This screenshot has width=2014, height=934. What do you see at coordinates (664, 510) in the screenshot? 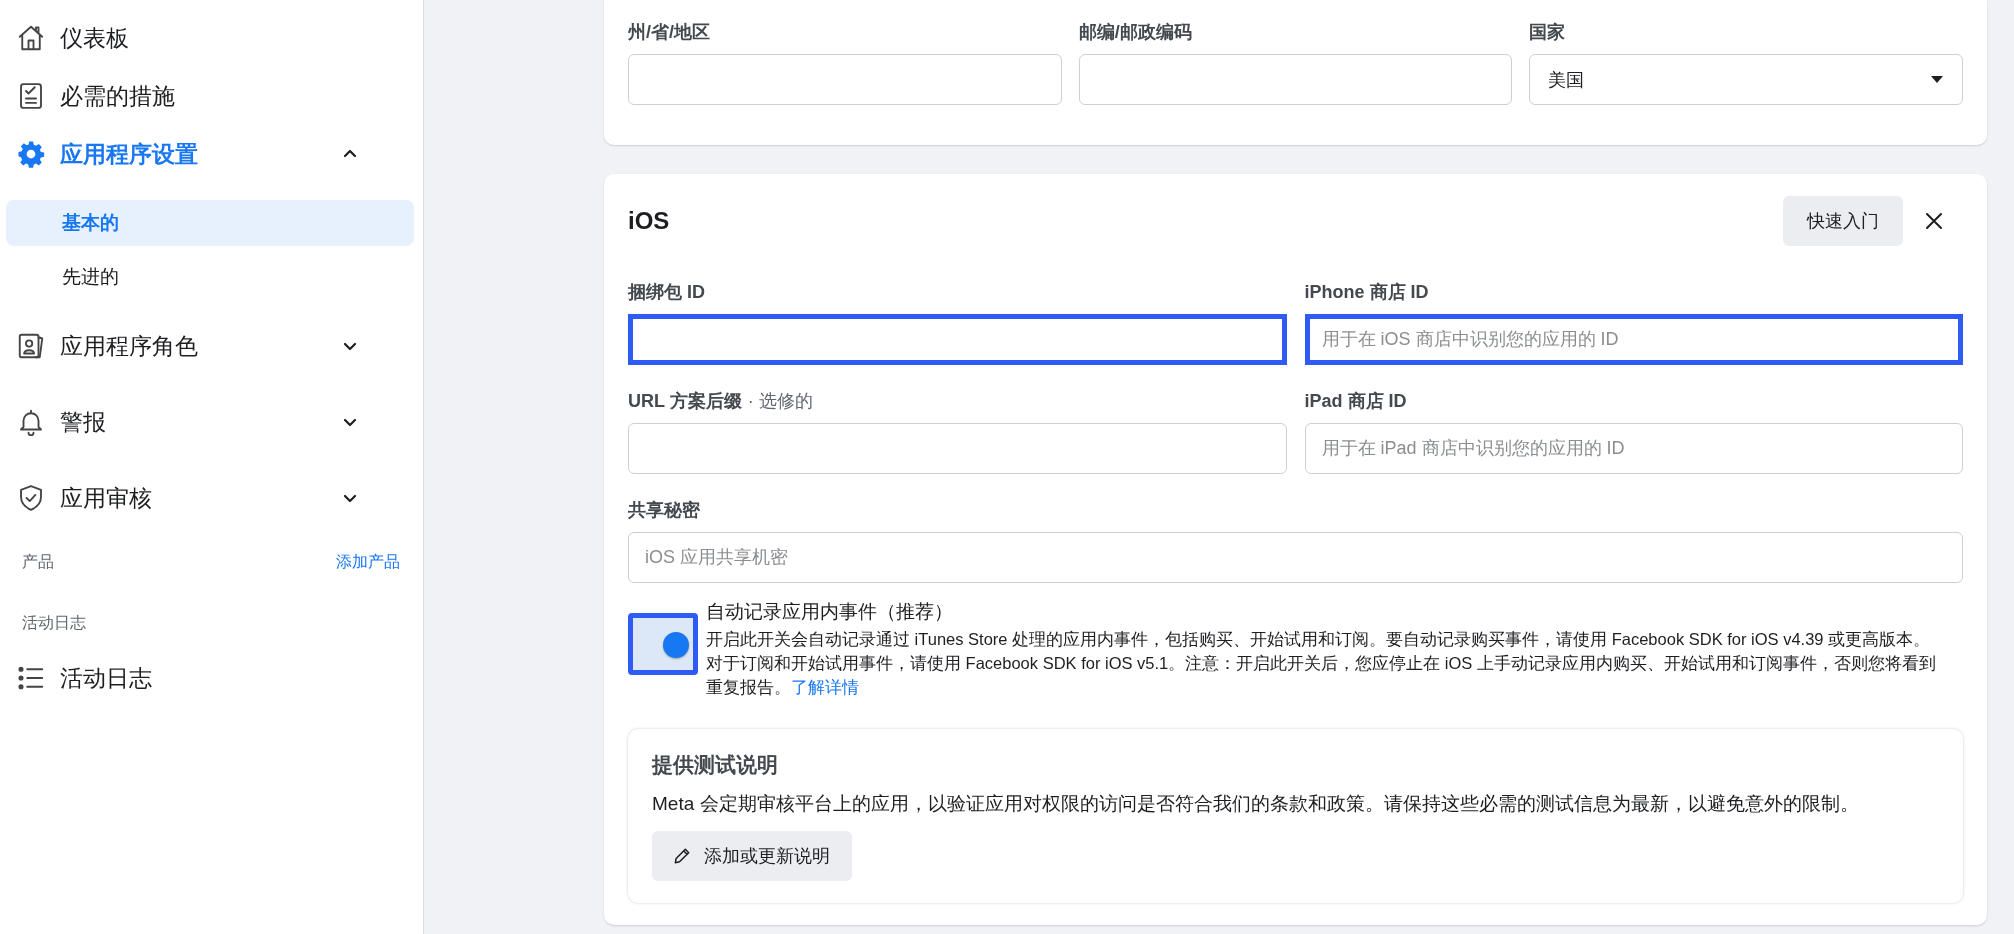
I see `field-label: 共享秘密` at bounding box center [664, 510].